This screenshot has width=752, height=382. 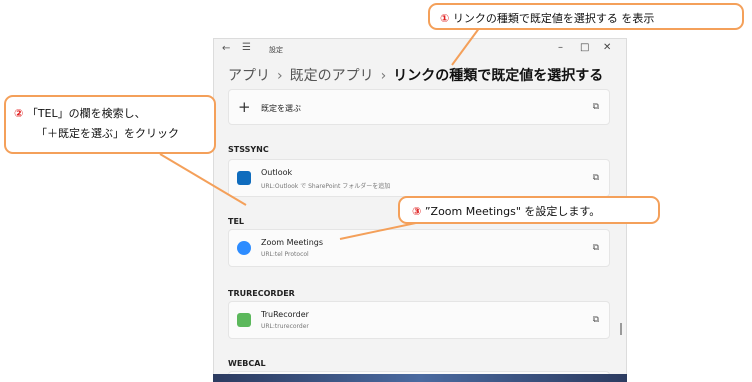 I want to click on app-name: Zoom Meetings, so click(x=292, y=242).